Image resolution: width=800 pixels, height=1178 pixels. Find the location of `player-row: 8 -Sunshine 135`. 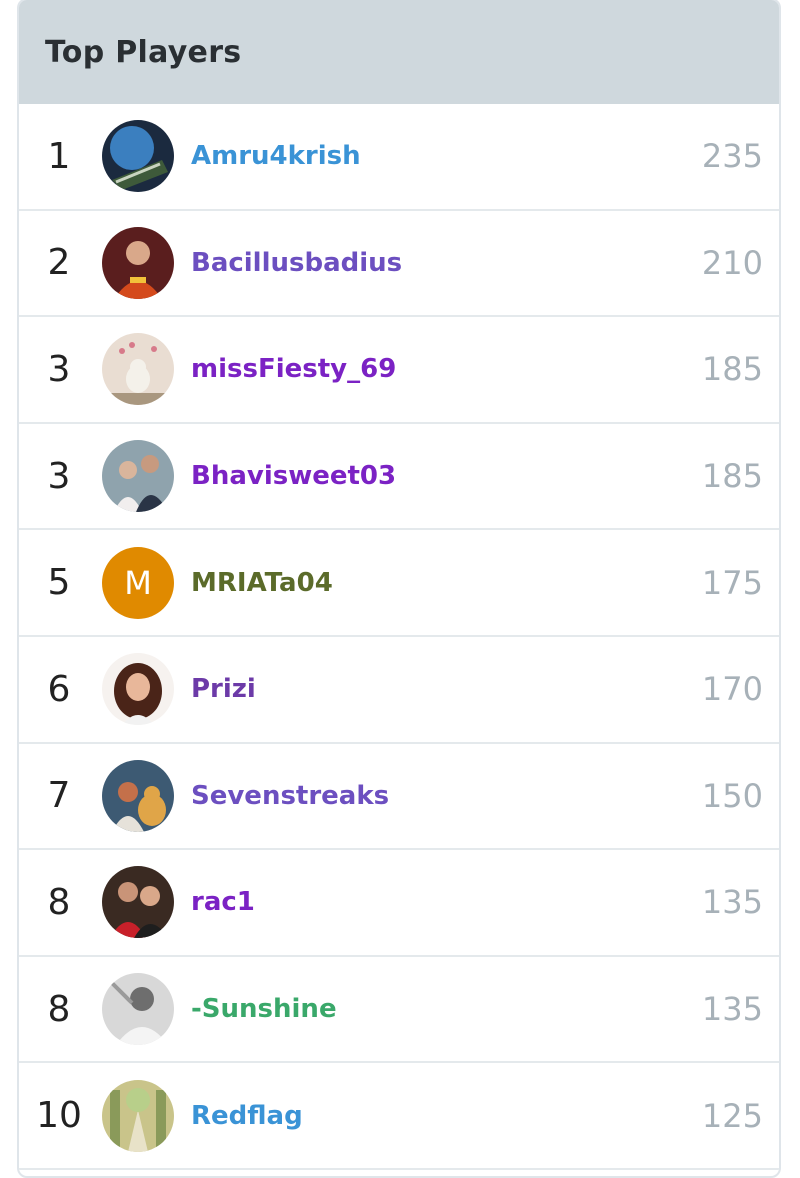

player-row: 8 -Sunshine 135 is located at coordinates (399, 1010).